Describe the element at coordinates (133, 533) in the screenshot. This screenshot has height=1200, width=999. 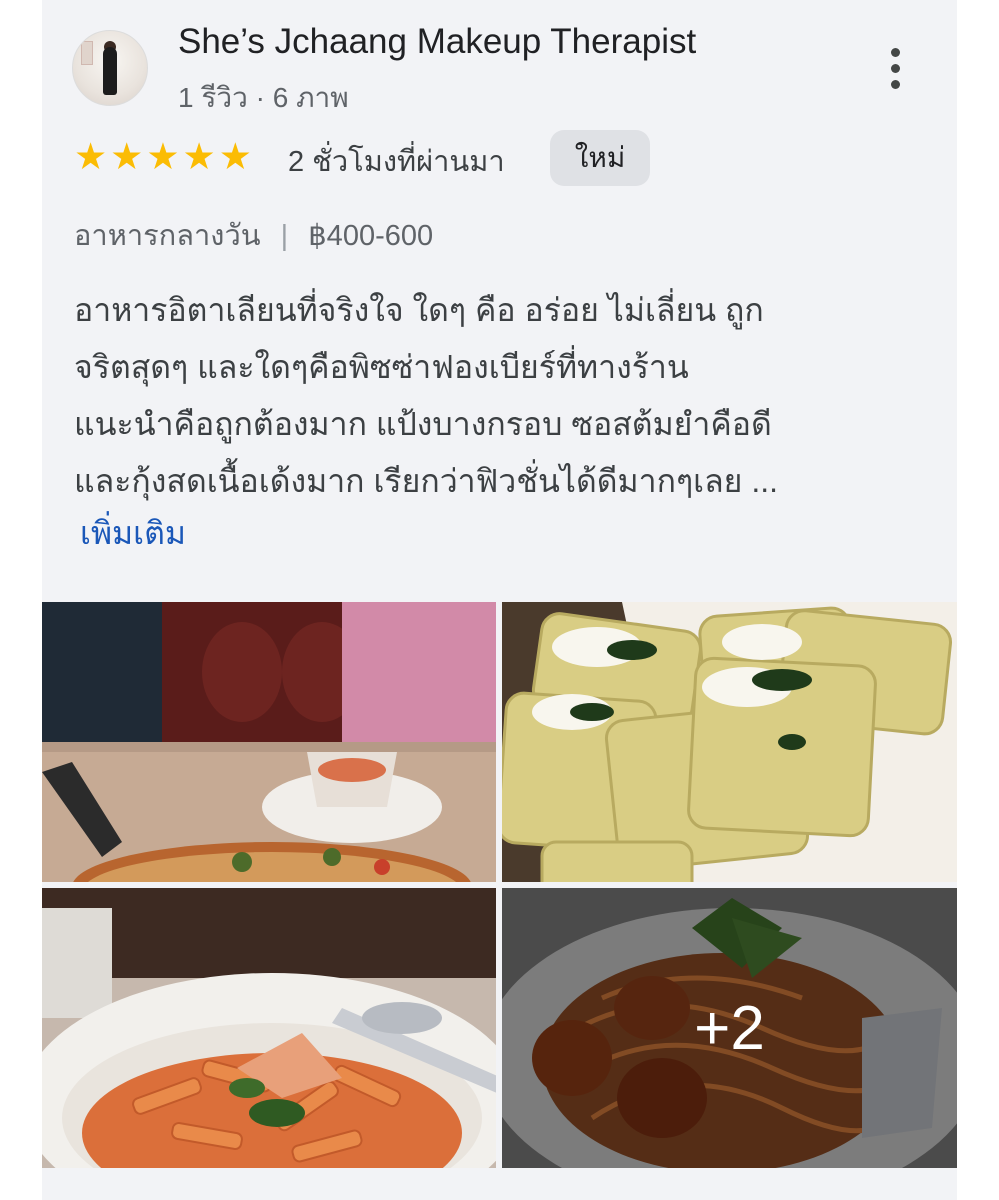
I see `read-more-link: เพิ่มเติม` at that location.